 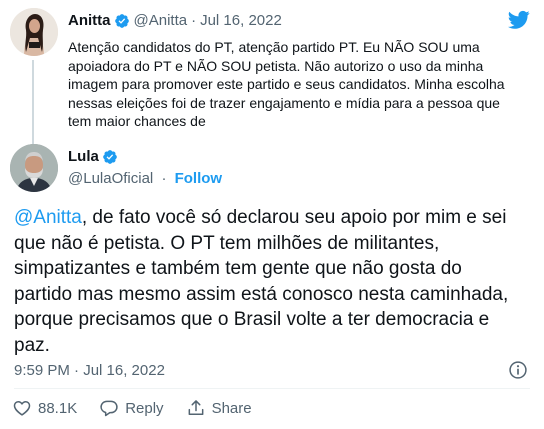 What do you see at coordinates (518, 370) in the screenshot?
I see `info-icon` at bounding box center [518, 370].